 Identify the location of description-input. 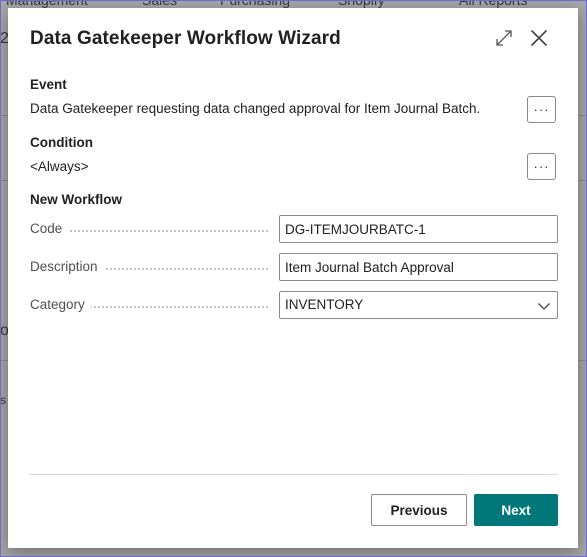
(418, 267).